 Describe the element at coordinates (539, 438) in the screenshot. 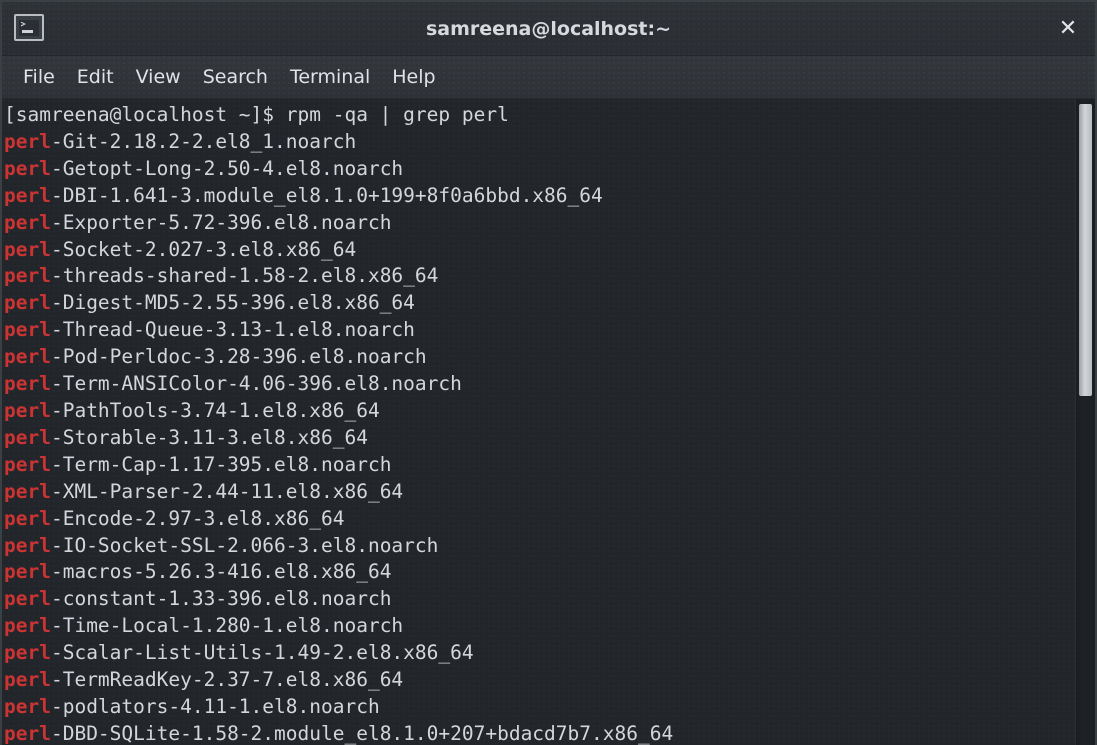

I see `terminal-output-line: perl-Storable-3.11-3.el8.x86_64` at that location.